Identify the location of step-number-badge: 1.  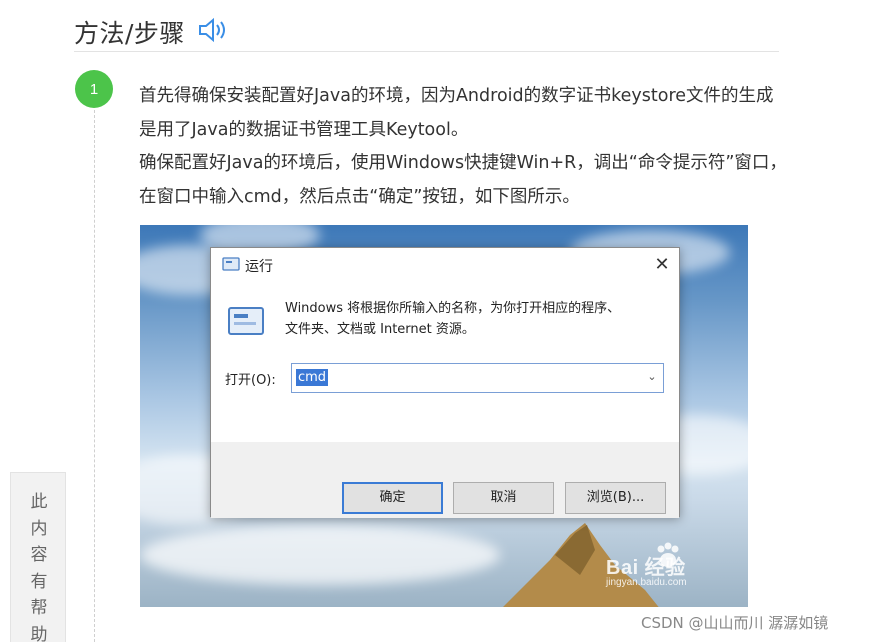
(94, 89).